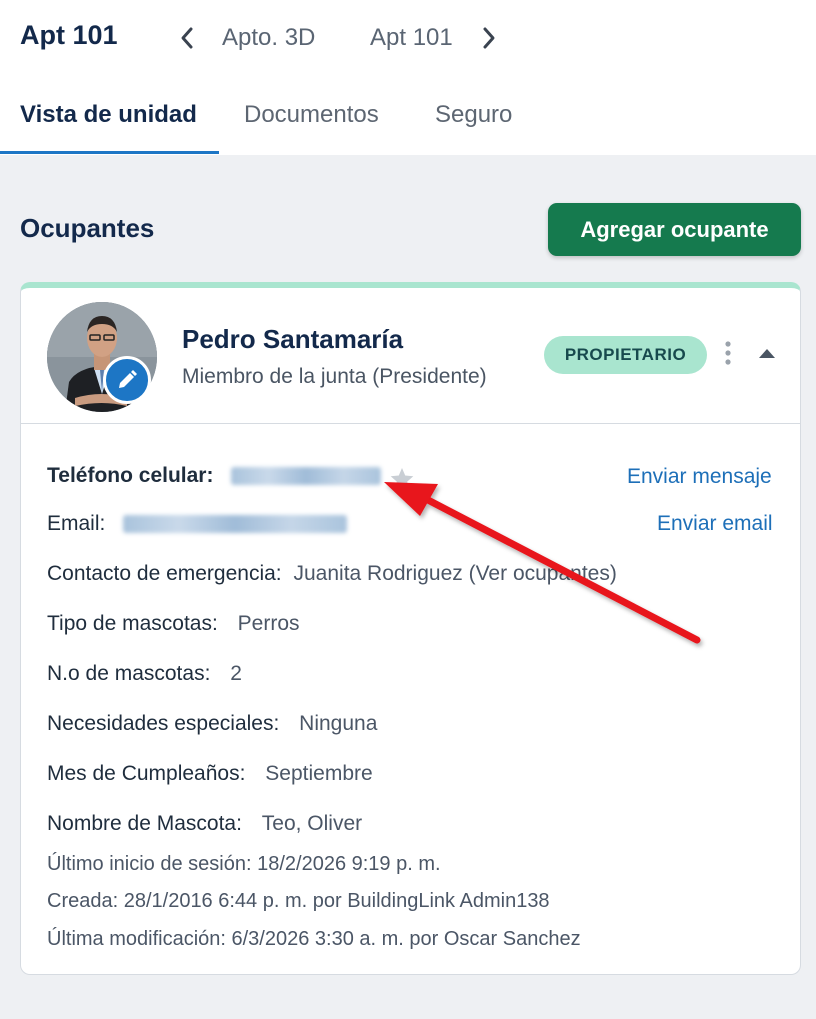 The height and width of the screenshot is (1019, 816). I want to click on phone-row: Teléfono celular:, so click(214, 476).